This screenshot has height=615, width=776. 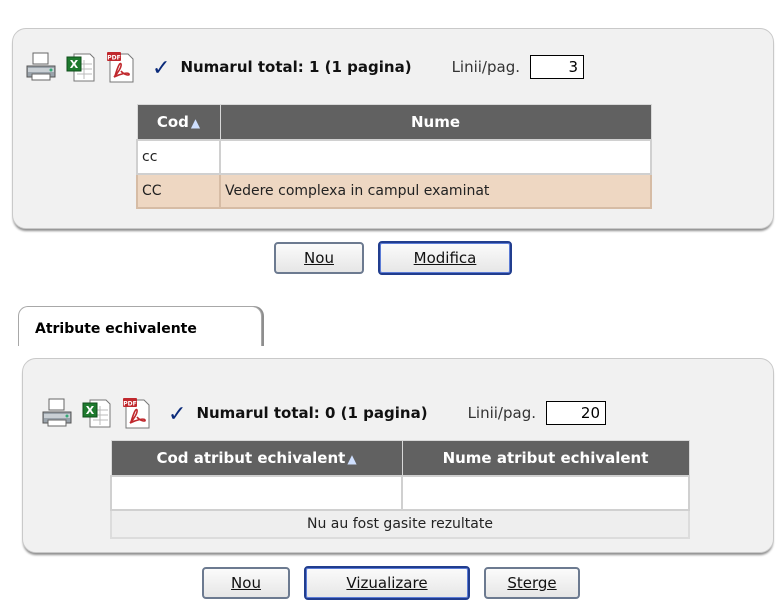 I want to click on table-row-selected: CC Vedere complexa in campul examinat, so click(x=394, y=191).